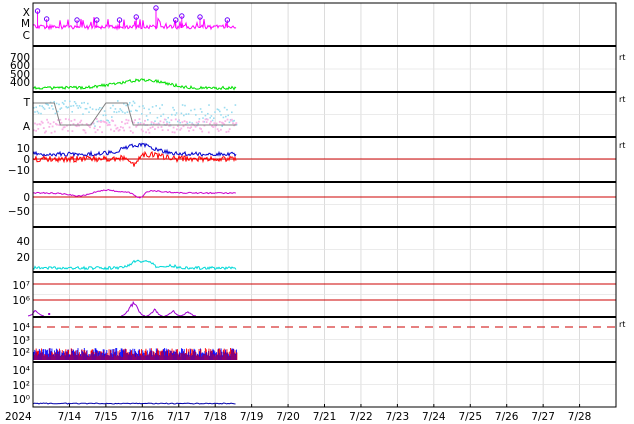 The width and height of the screenshot is (634, 424). What do you see at coordinates (19, 212) in the screenshot?
I see `dst-tick-label: −50` at bounding box center [19, 212].